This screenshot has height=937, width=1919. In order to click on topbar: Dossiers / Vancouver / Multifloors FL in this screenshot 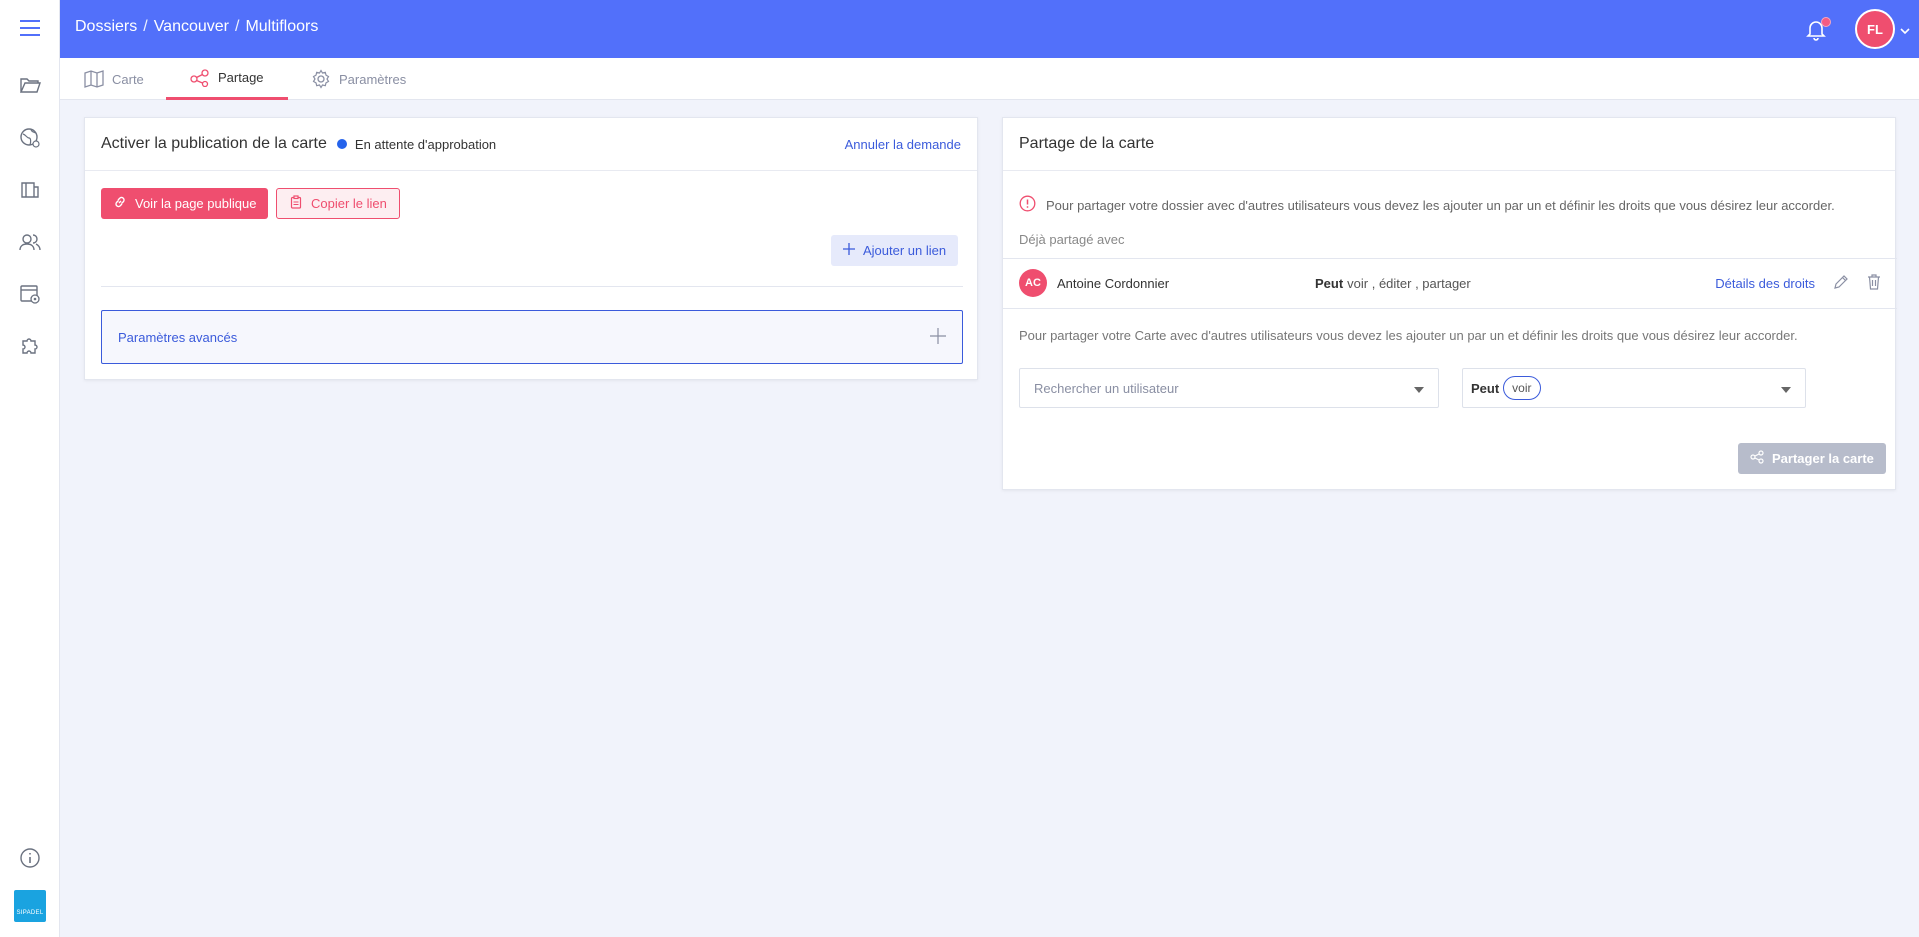, I will do `click(989, 29)`.